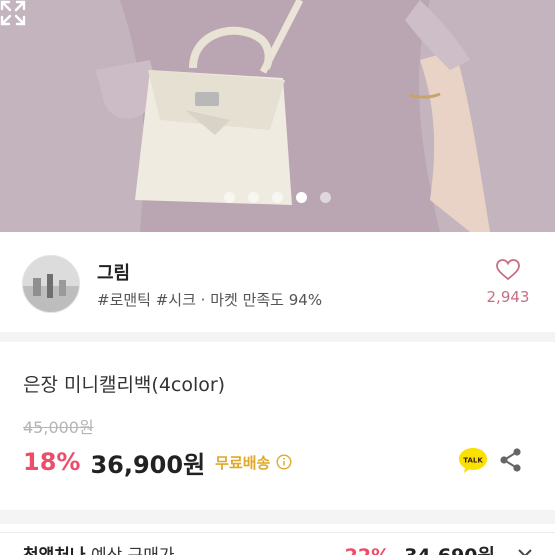  I want to click on like-count: 2,943, so click(508, 297).